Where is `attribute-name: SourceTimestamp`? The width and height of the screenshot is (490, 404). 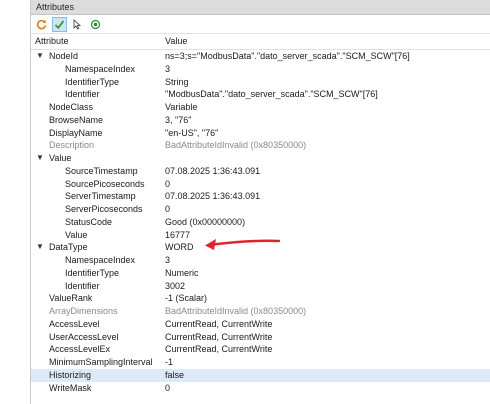
attribute-name: SourceTimestamp is located at coordinates (101, 170).